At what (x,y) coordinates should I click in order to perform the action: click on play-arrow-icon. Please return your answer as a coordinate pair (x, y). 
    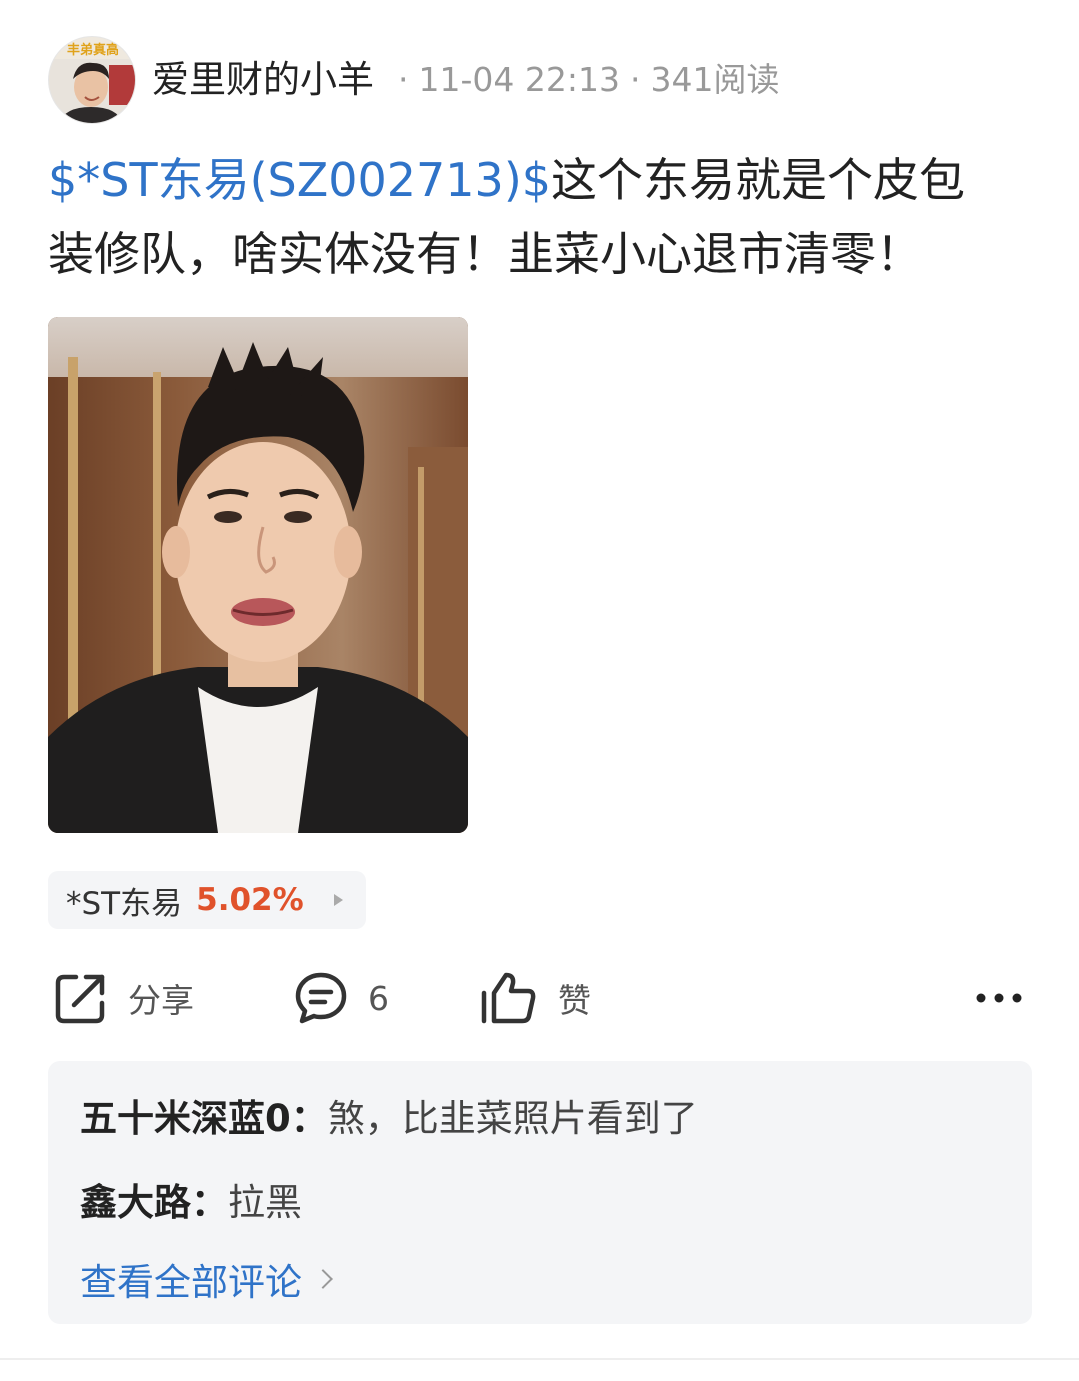
    Looking at the image, I should click on (338, 900).